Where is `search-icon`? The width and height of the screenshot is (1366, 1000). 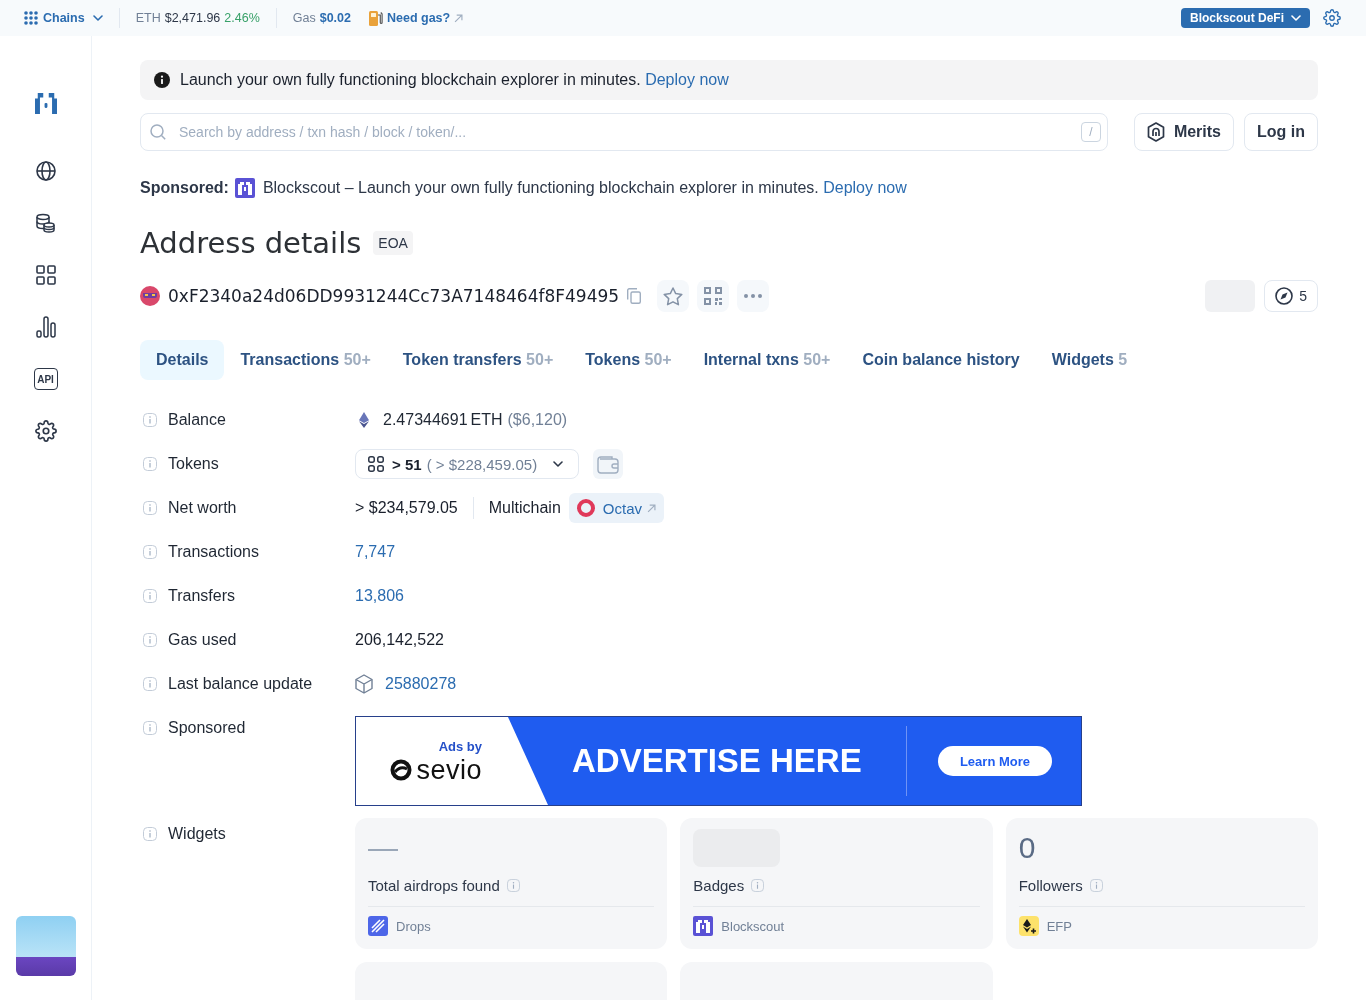
search-icon is located at coordinates (158, 132).